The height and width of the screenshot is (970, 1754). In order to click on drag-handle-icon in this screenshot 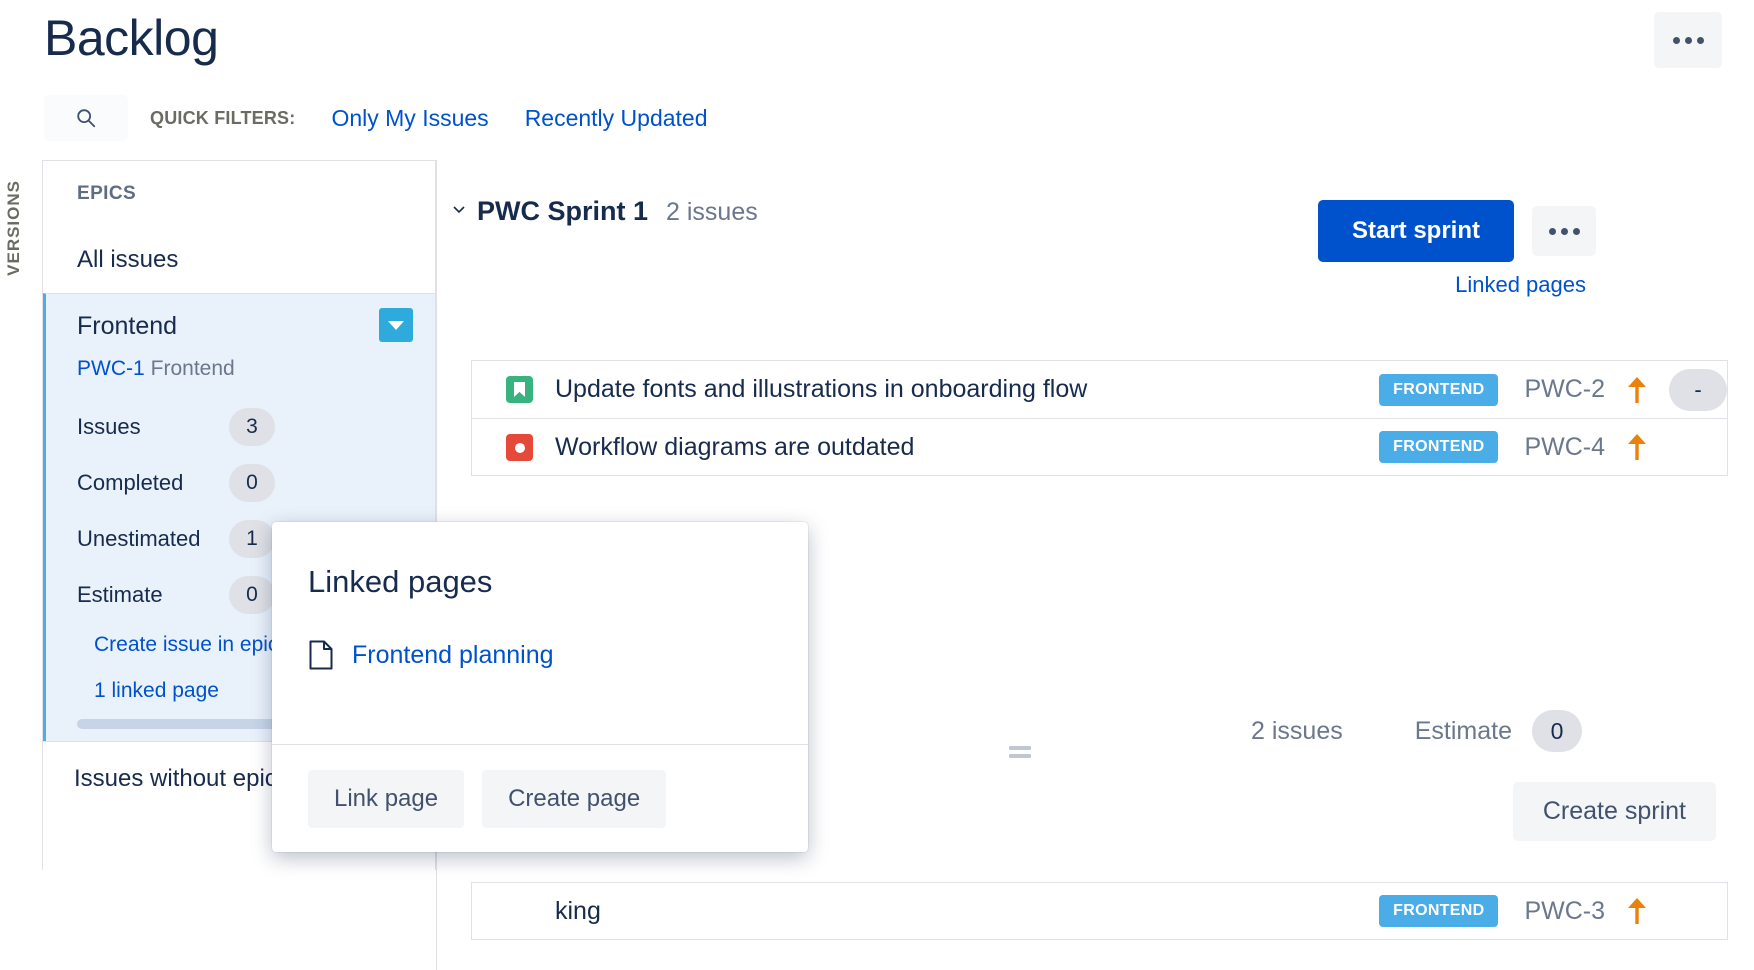, I will do `click(1020, 754)`.